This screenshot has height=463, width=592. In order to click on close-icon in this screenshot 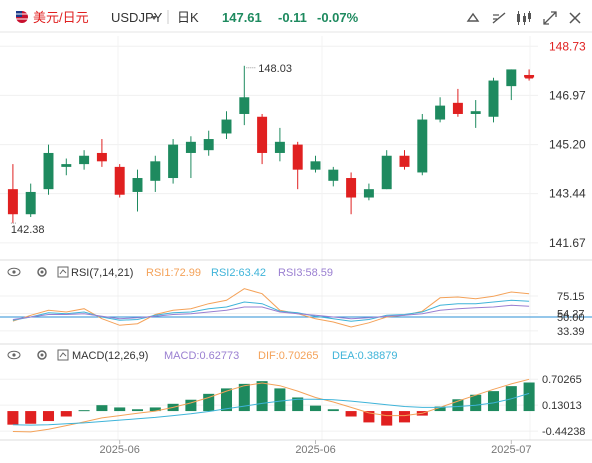, I will do `click(575, 18)`.